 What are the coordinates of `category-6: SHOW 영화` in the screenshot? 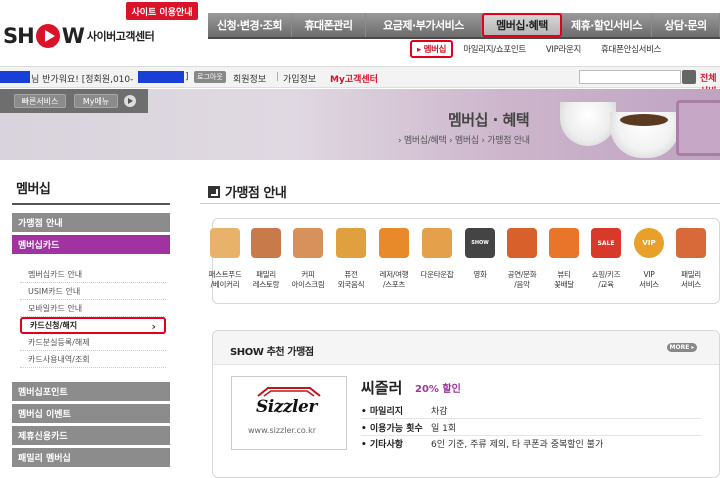 It's located at (480, 254).